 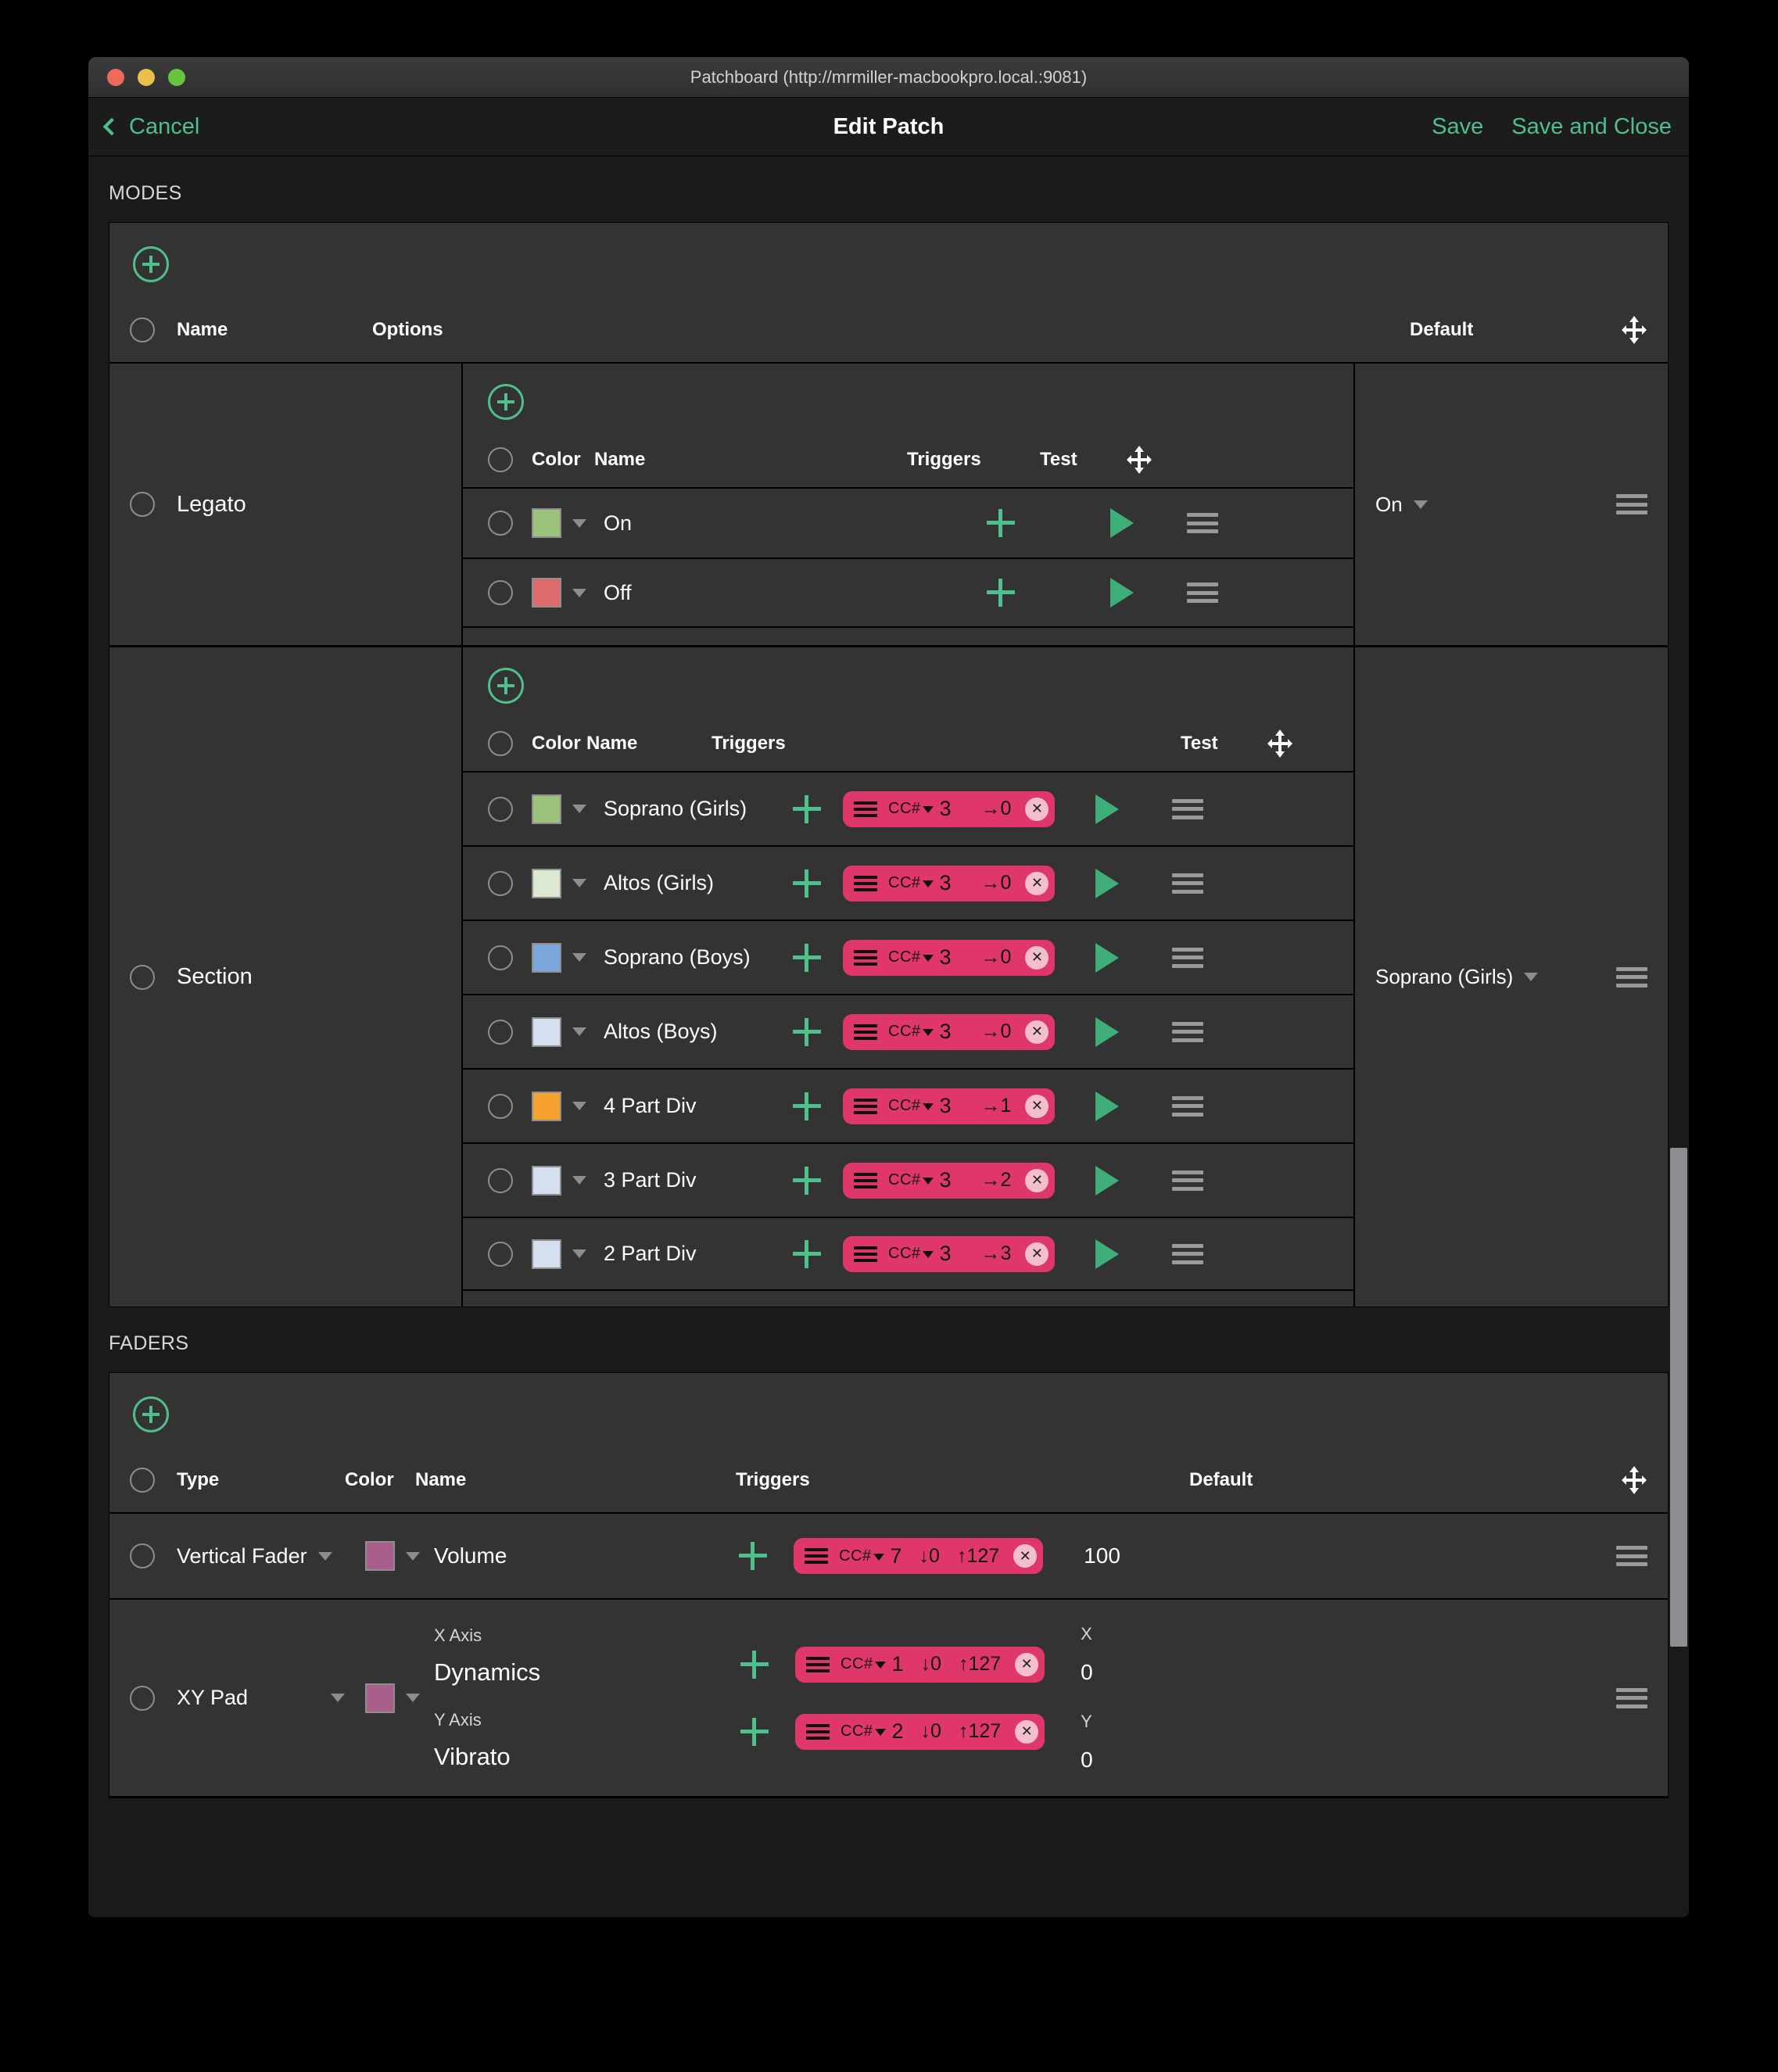 I want to click on x-trigger: CC# 1 ↓0 ↑127 ✕, so click(x=920, y=1665).